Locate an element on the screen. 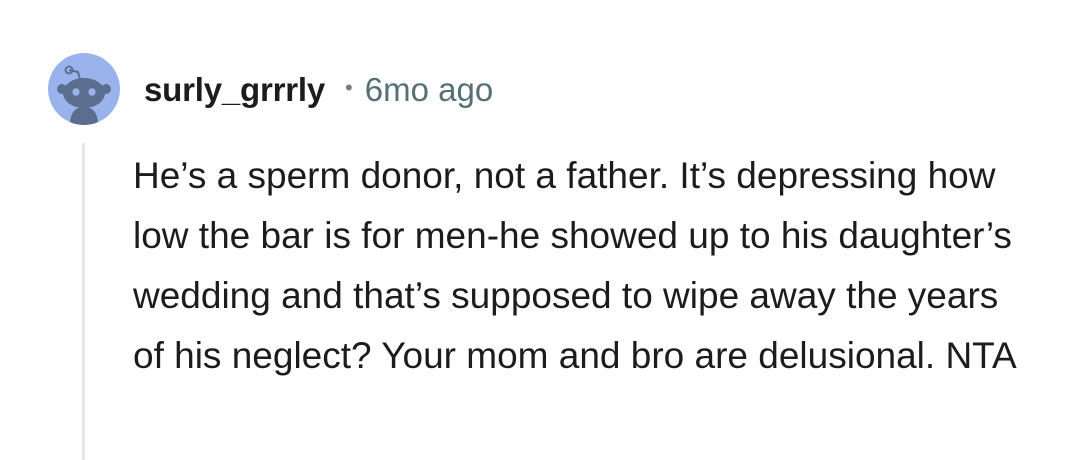 This screenshot has width=1079, height=460. user-avatar is located at coordinates (84, 89).